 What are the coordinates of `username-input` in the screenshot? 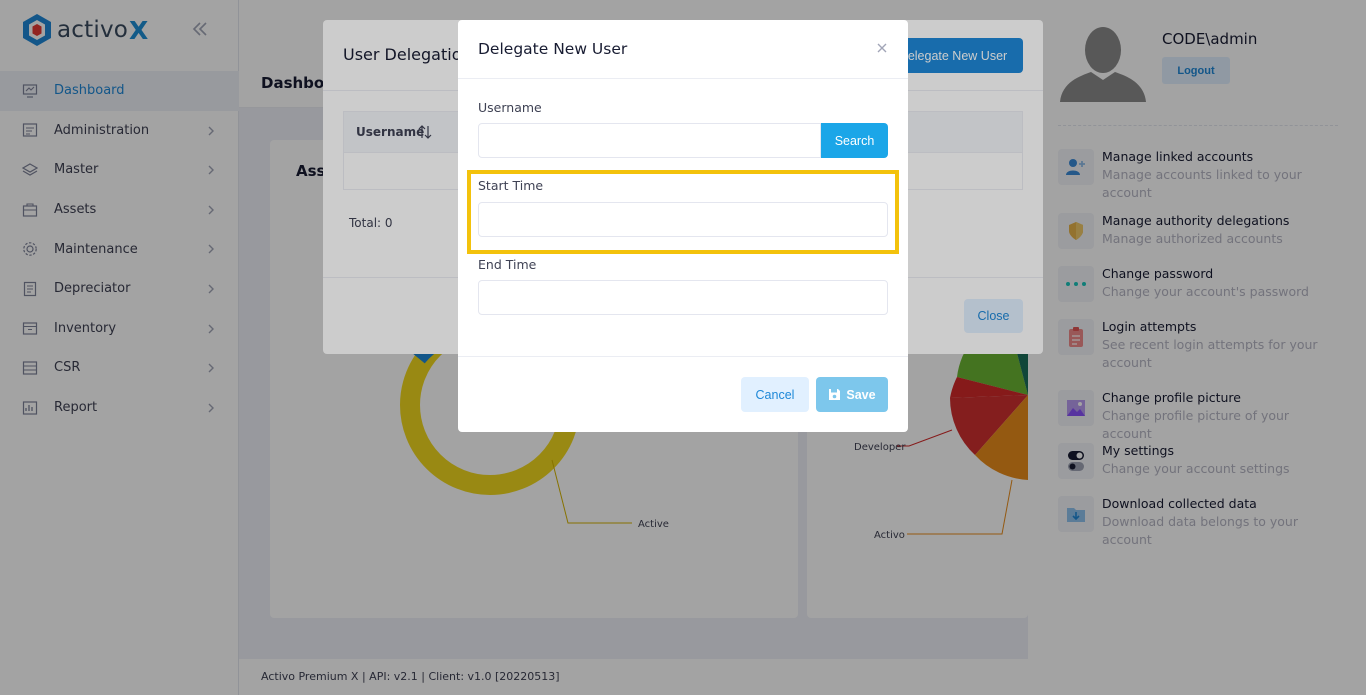 It's located at (649, 140).